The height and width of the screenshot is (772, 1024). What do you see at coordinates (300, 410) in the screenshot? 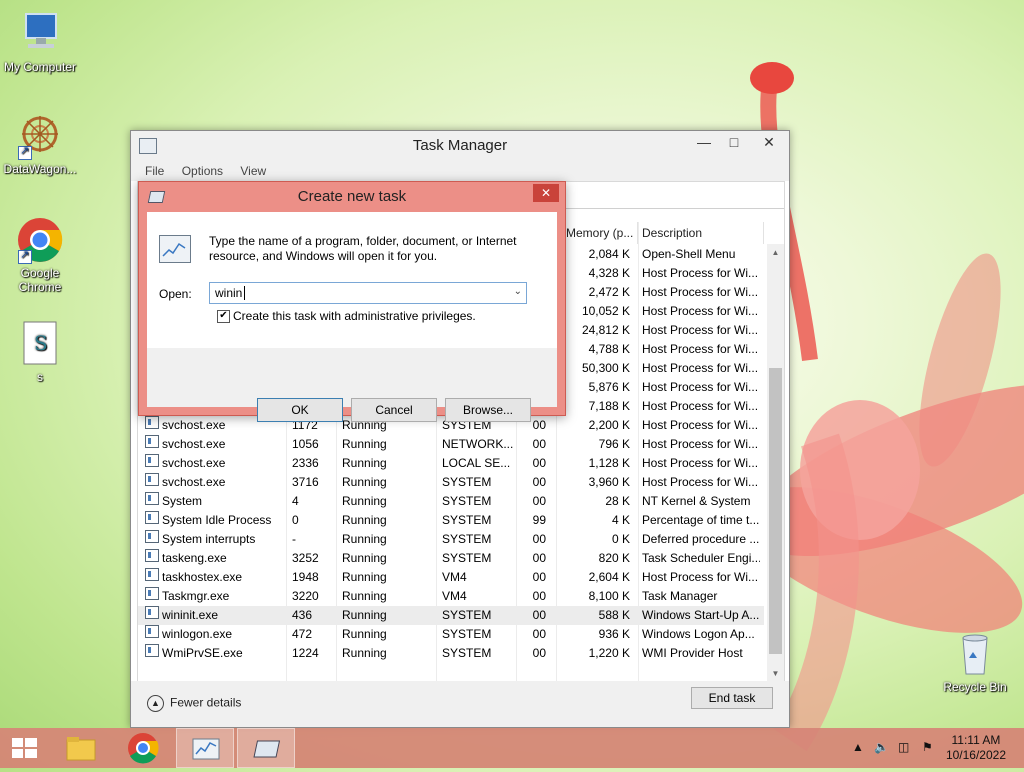
I see `ok-button: OK` at bounding box center [300, 410].